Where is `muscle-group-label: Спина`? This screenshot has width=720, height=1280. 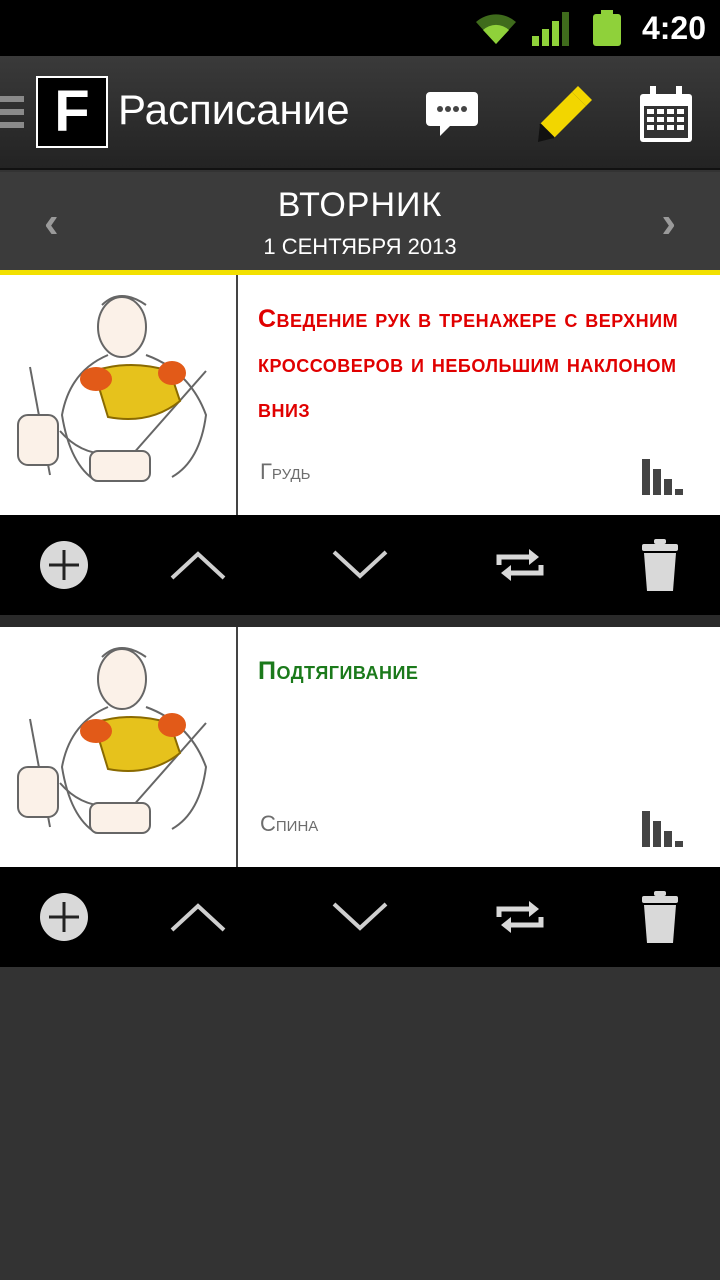
muscle-group-label: Спина is located at coordinates (289, 823).